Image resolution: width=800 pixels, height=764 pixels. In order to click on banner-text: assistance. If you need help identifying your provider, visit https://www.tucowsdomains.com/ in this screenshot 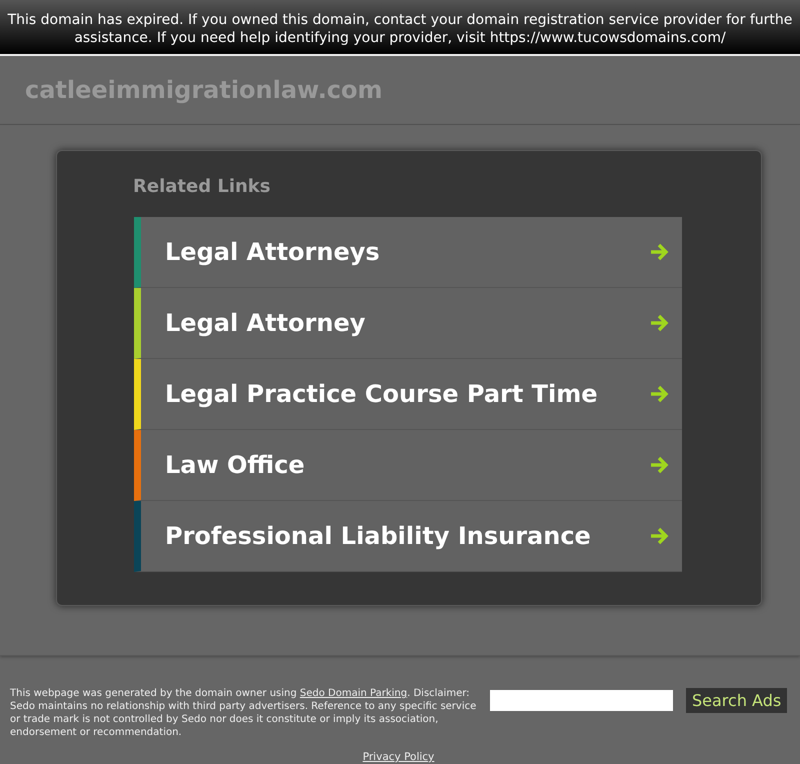, I will do `click(400, 38)`.